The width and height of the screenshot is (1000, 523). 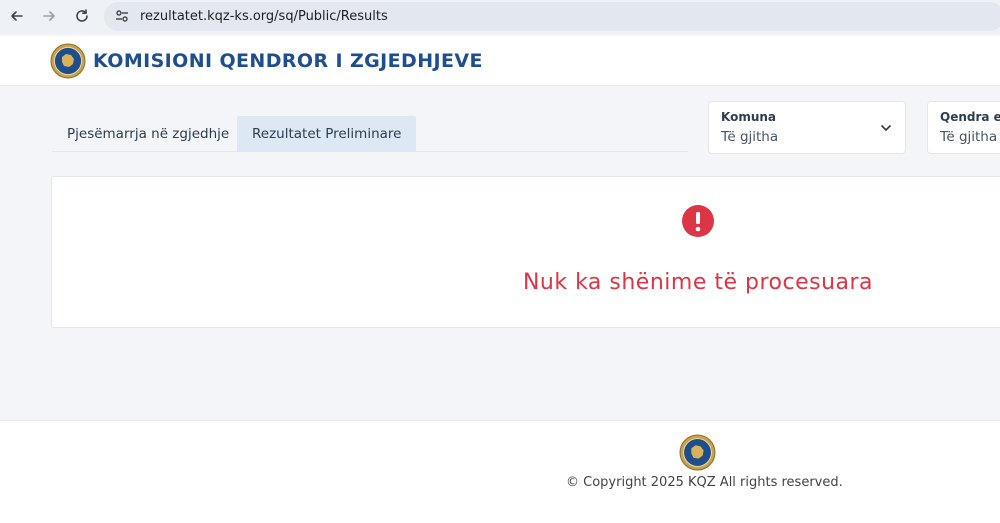 I want to click on chevron-down-icon, so click(x=886, y=128).